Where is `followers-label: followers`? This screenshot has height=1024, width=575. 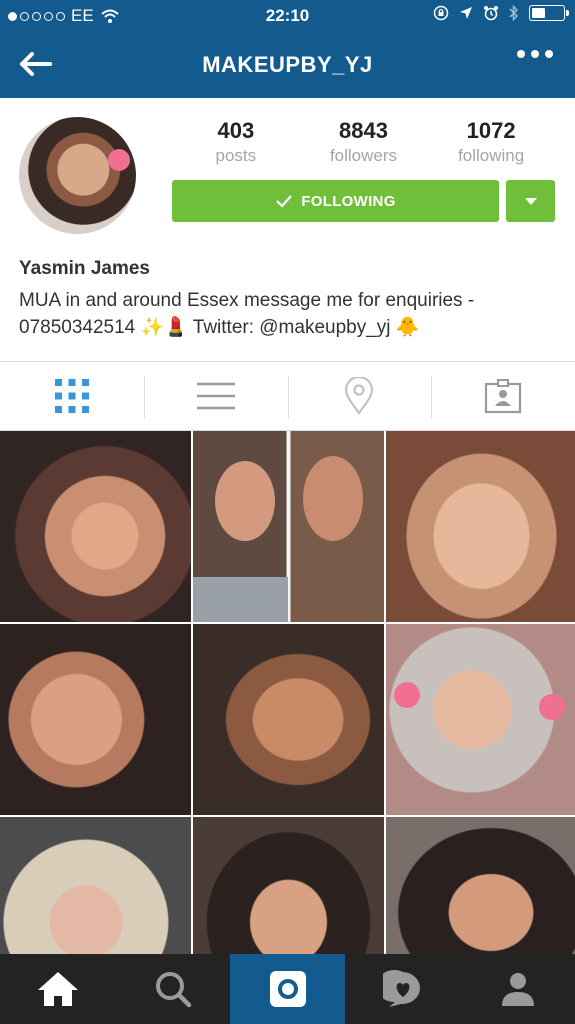
followers-label: followers is located at coordinates (363, 155).